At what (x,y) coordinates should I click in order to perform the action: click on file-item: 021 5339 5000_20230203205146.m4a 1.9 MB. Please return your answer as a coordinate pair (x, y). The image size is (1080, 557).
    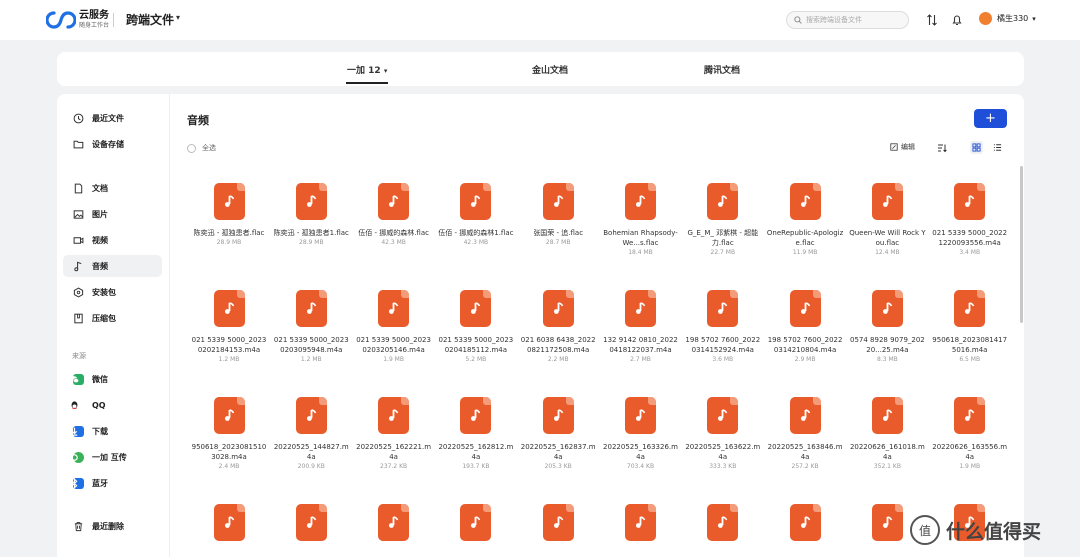
    Looking at the image, I should click on (394, 326).